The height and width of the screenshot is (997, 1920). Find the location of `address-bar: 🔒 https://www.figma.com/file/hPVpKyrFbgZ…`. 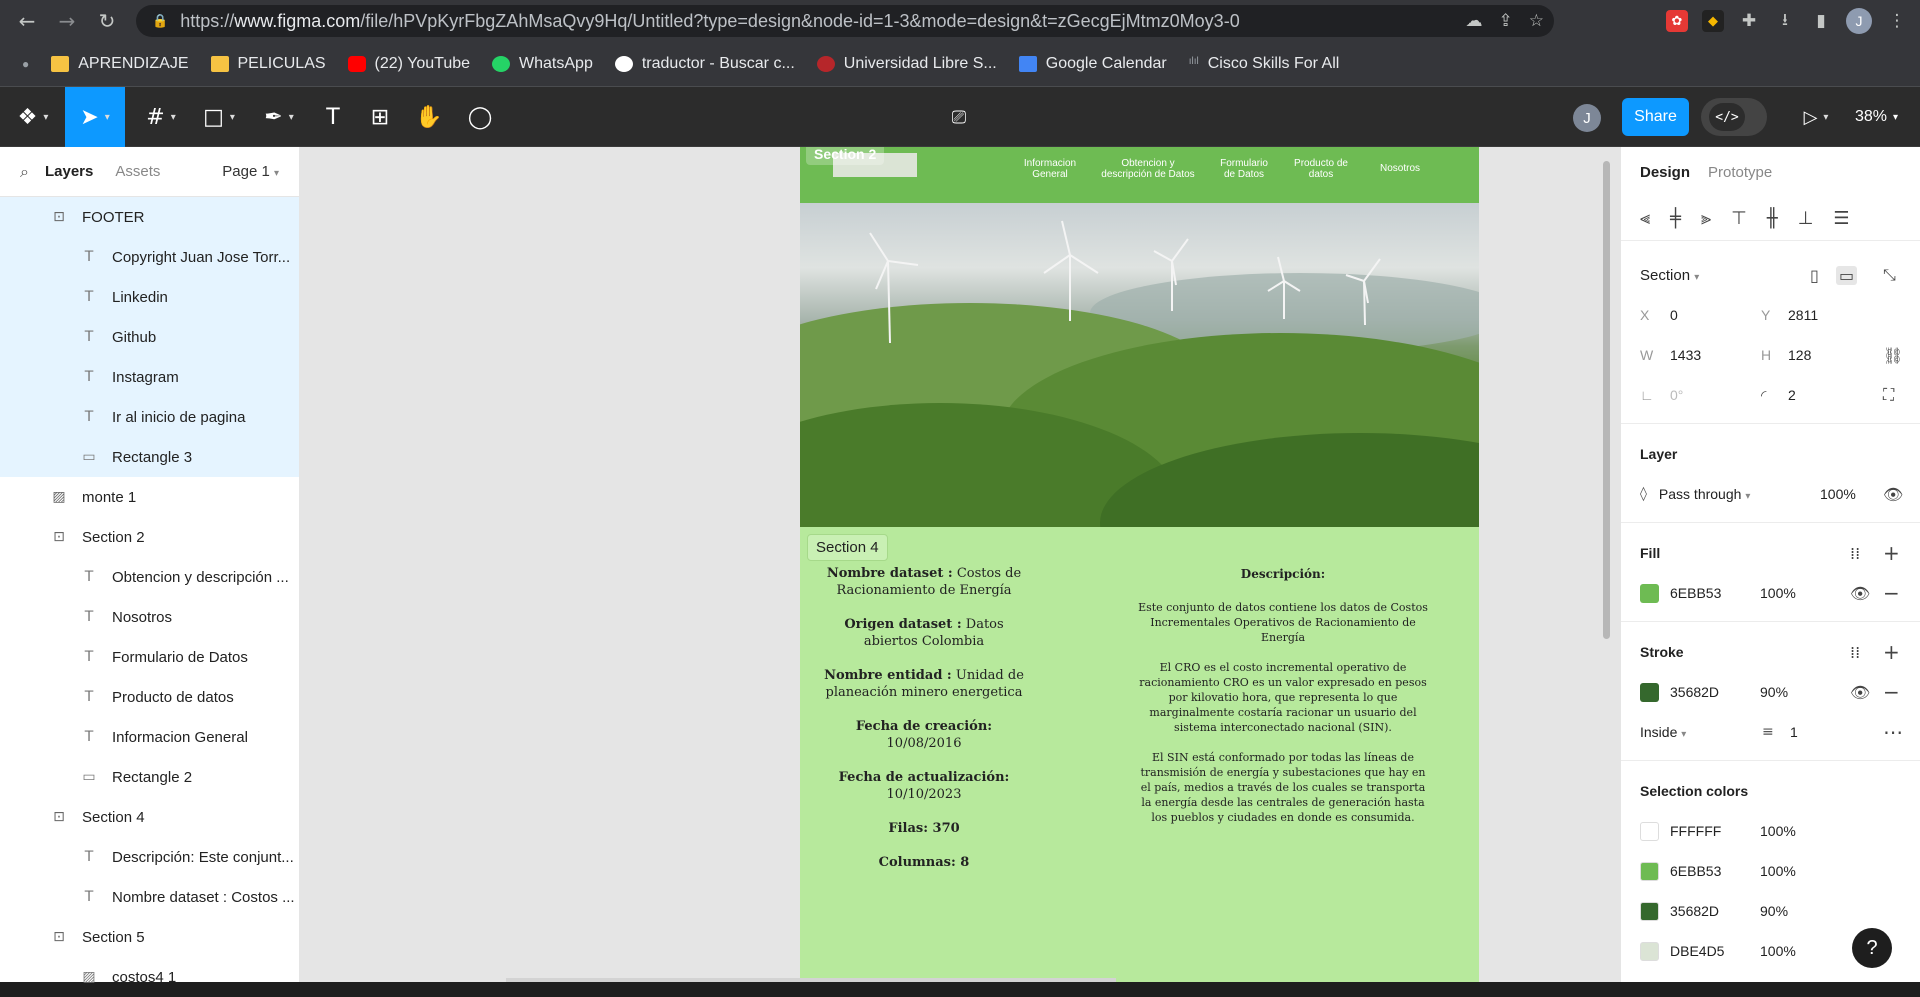

address-bar: 🔒 https://www.figma.com/file/hPVpKyrFbgZ… is located at coordinates (845, 21).